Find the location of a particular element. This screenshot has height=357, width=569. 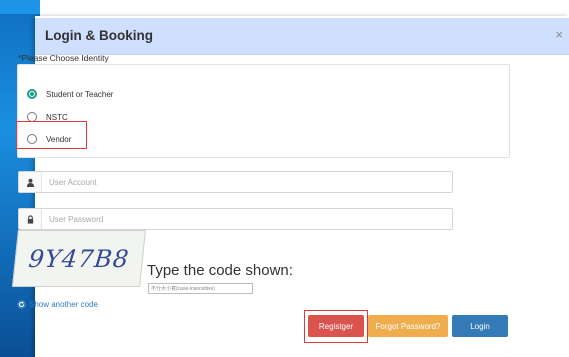

background-corner is located at coordinates (20, 7).